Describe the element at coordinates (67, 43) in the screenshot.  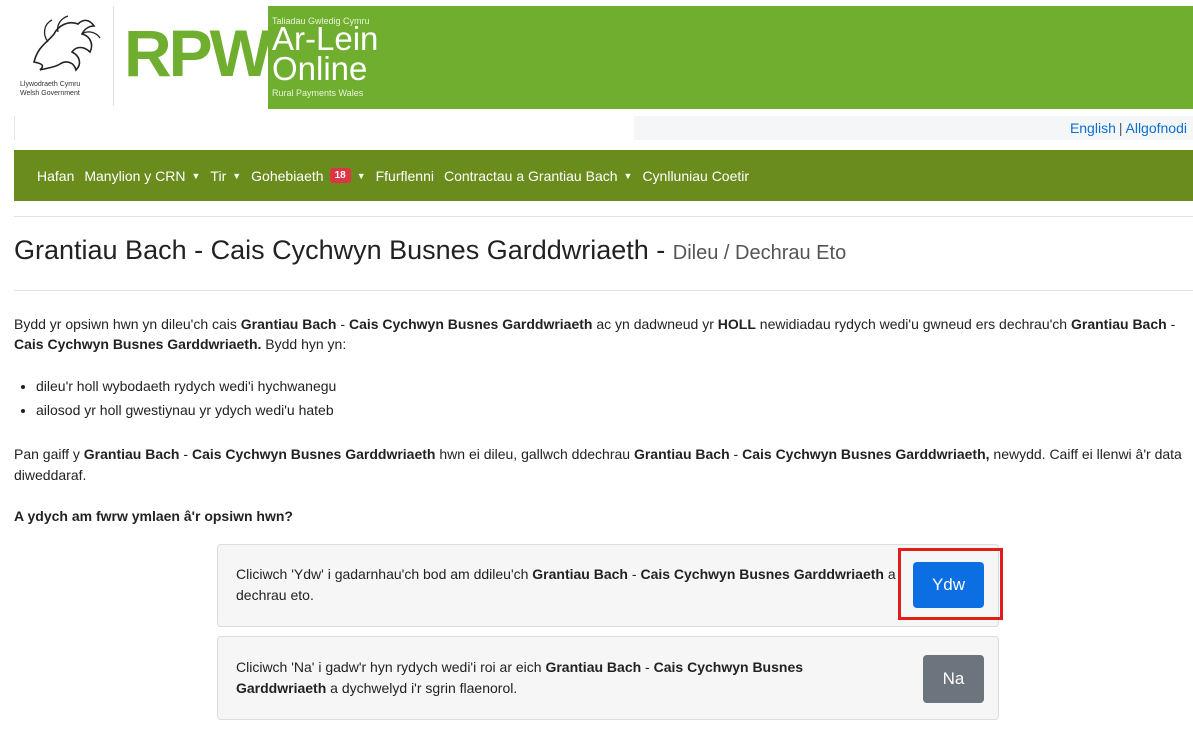
I see `dragon-icon` at that location.